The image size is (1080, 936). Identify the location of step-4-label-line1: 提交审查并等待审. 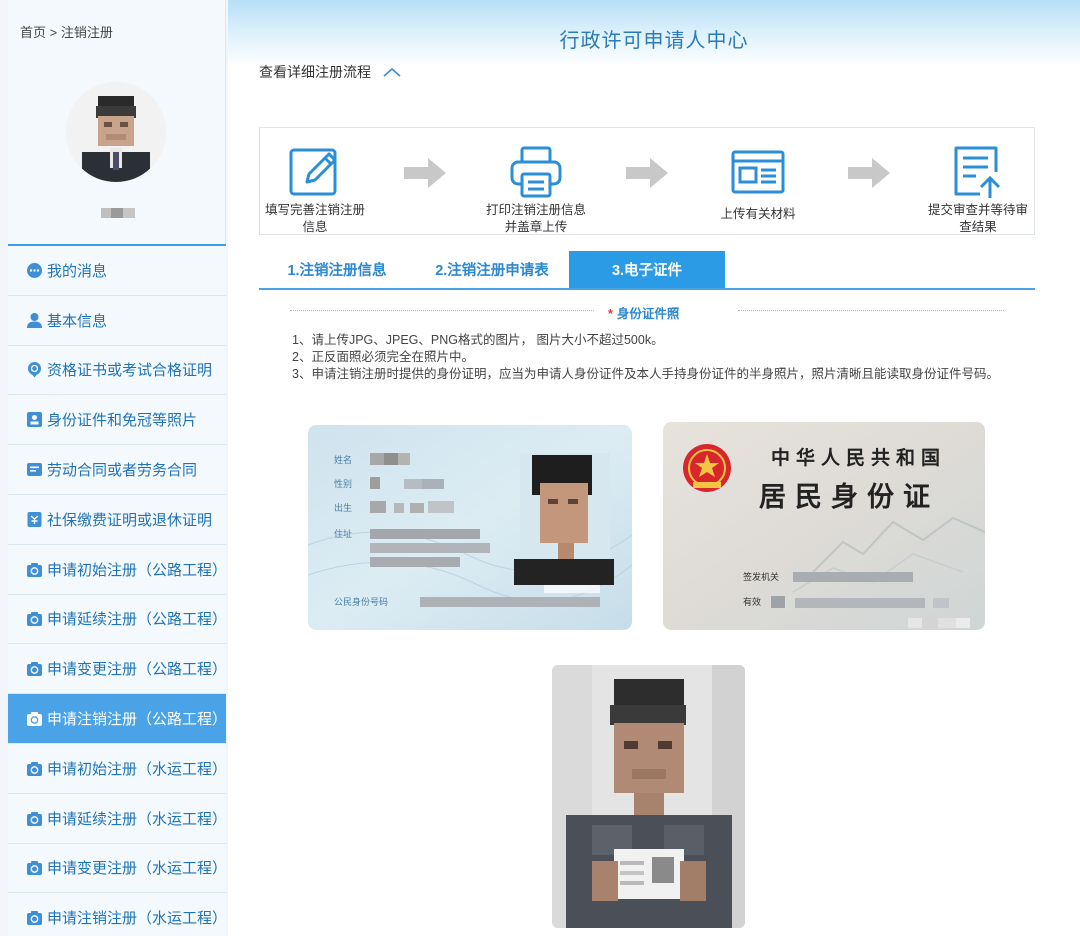
(977, 210).